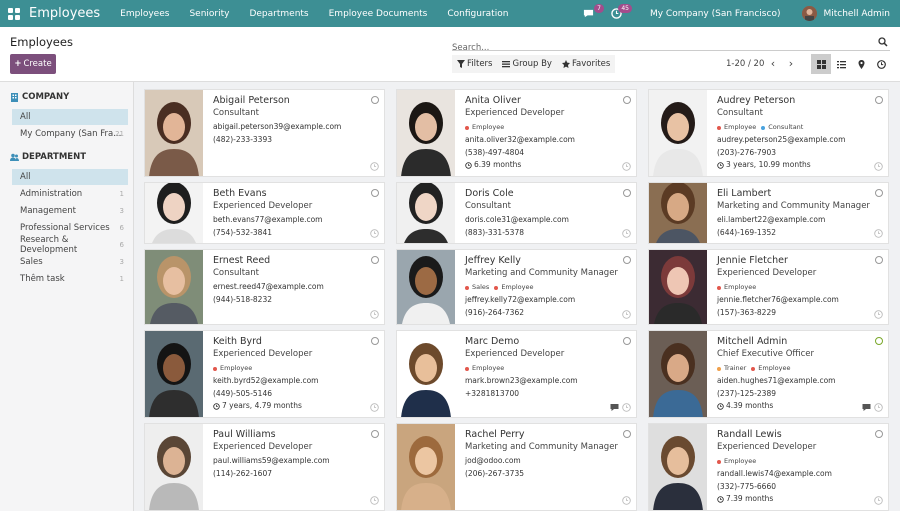 The image size is (900, 511). Describe the element at coordinates (795, 461) in the screenshot. I see `employee-tags: Employee` at that location.